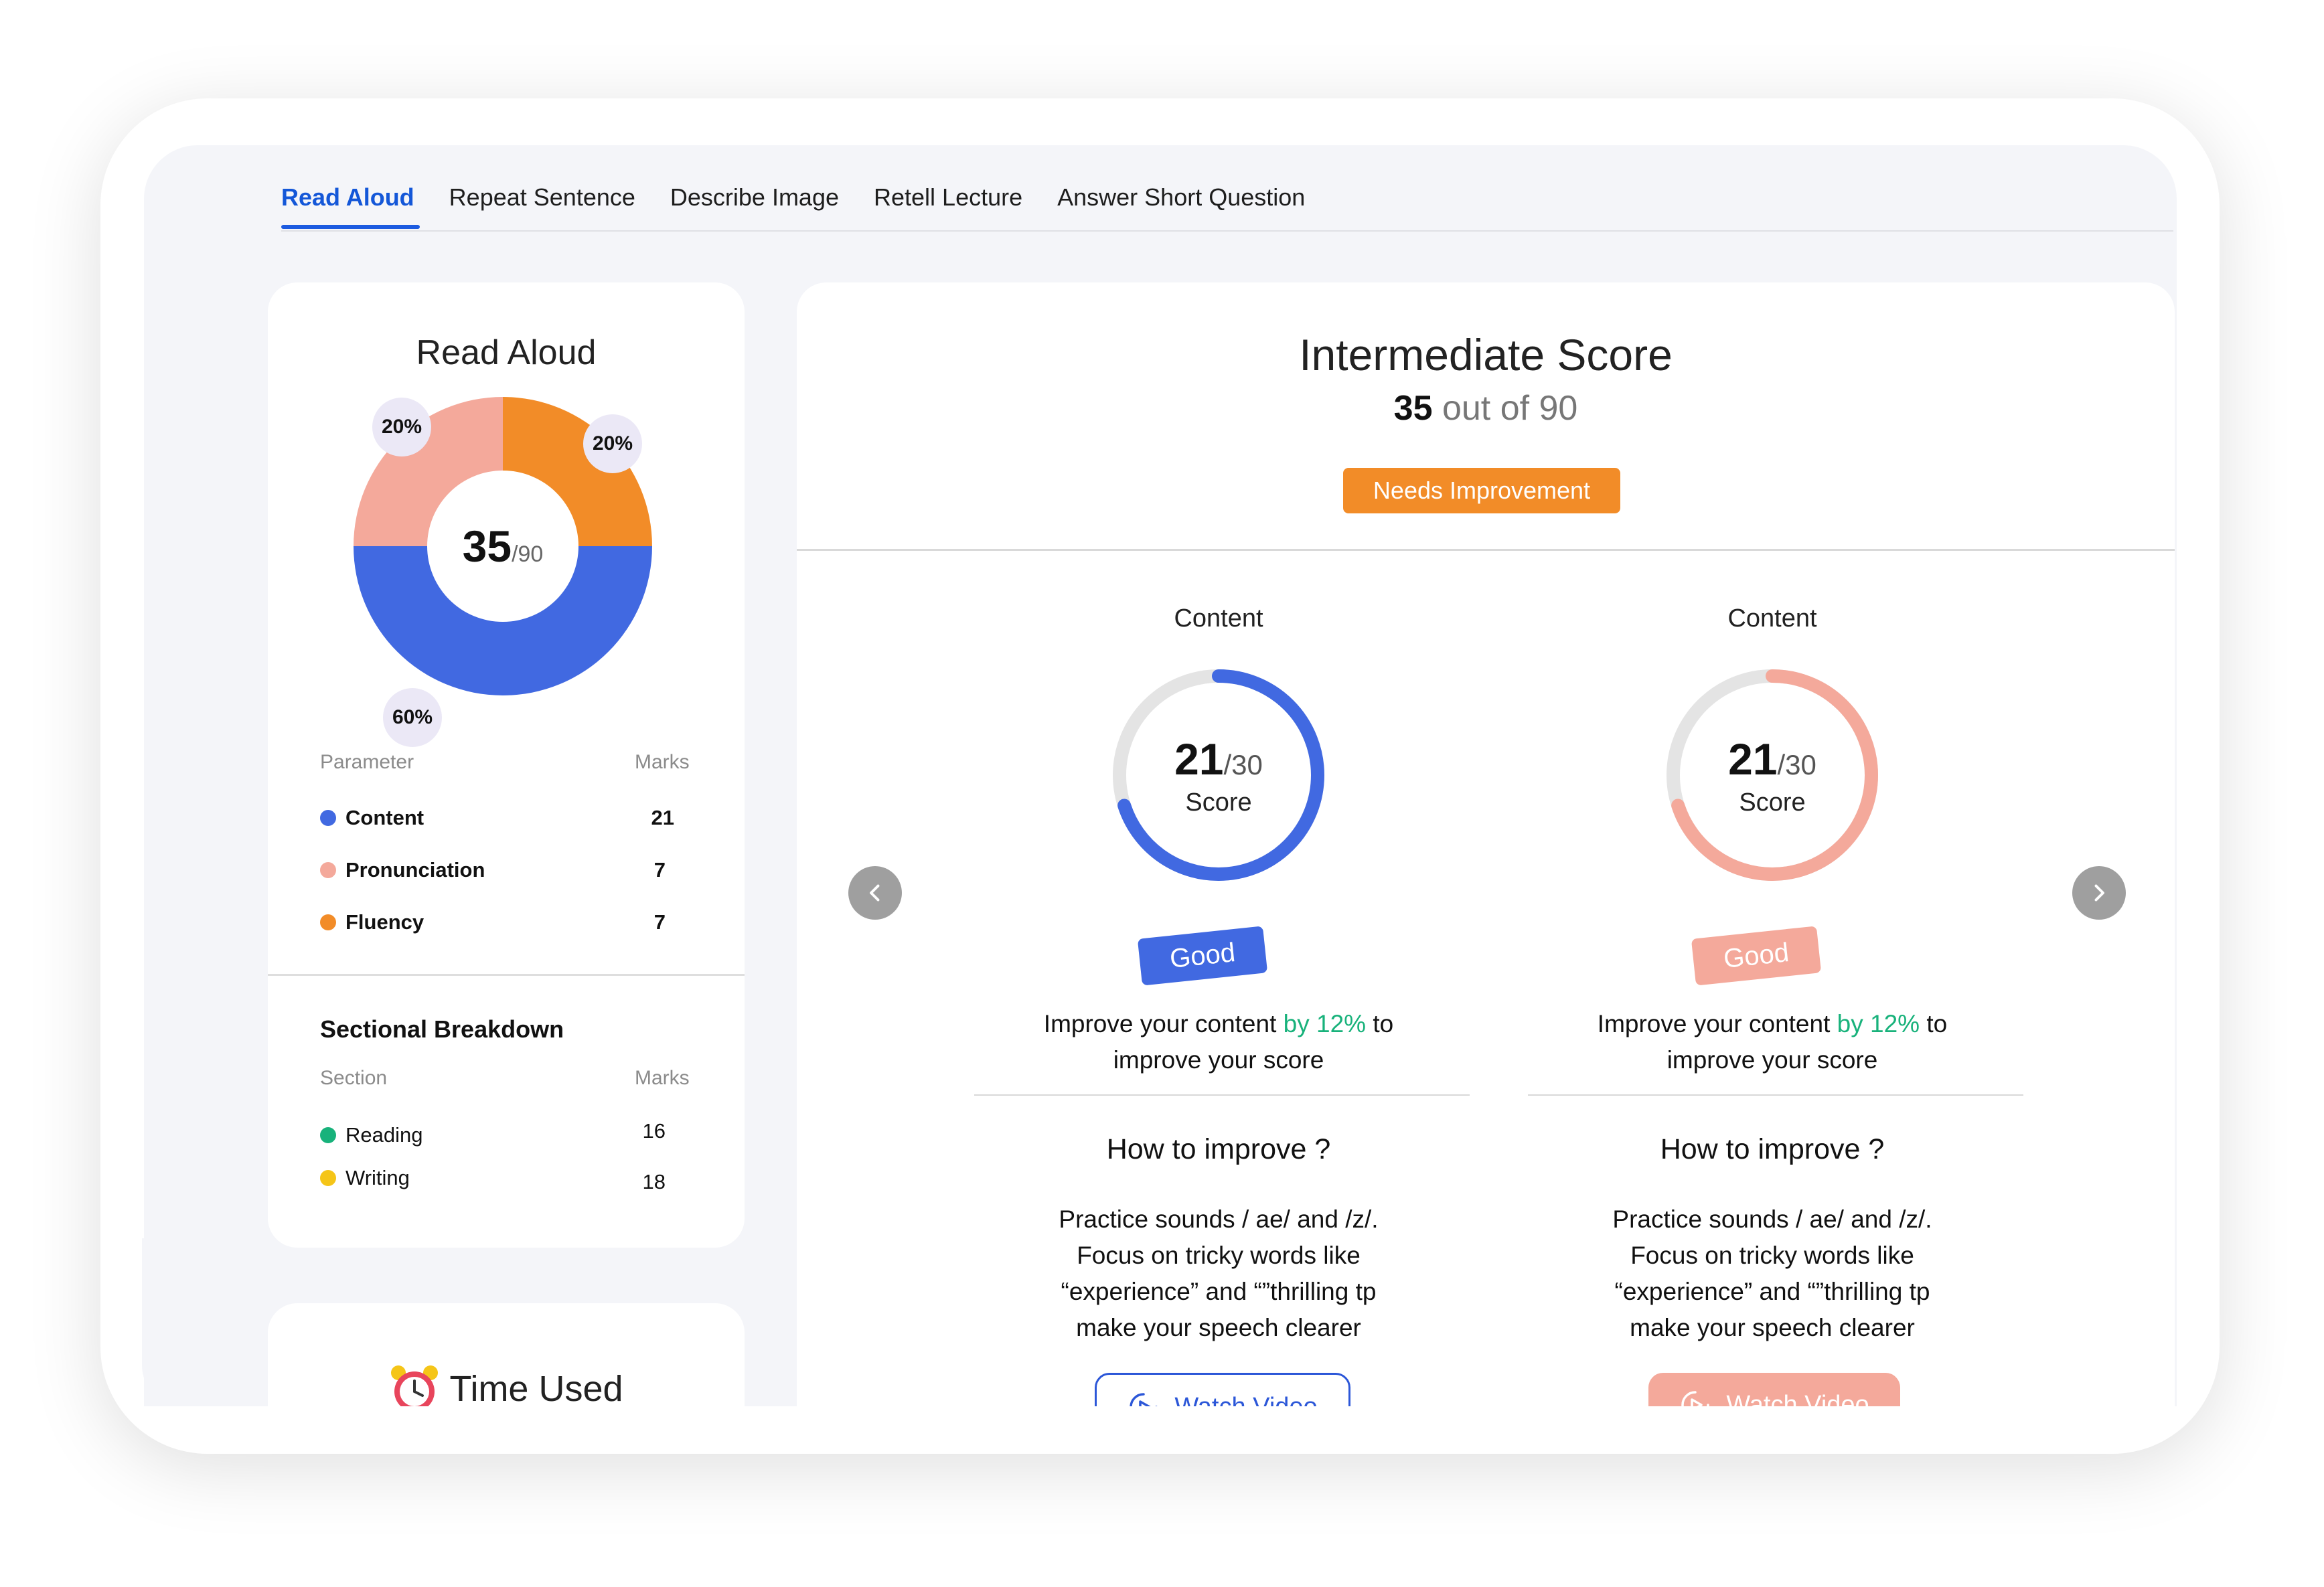 This screenshot has width=2324, height=1587. Describe the element at coordinates (377, 1177) in the screenshot. I see `section-label: Writing` at that location.